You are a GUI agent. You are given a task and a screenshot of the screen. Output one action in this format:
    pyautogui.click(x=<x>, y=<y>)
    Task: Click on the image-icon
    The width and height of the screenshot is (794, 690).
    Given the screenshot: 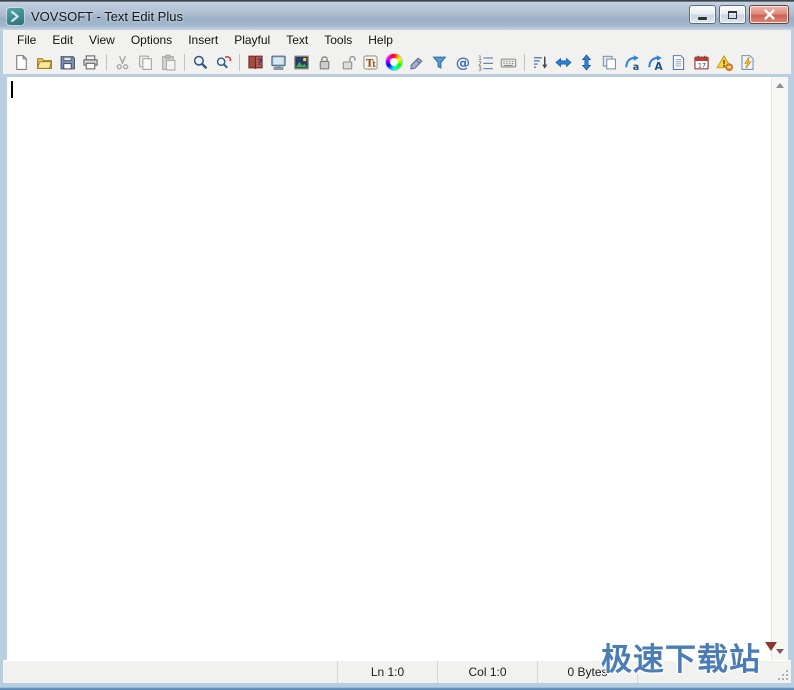 What is the action you would take?
    pyautogui.click(x=301, y=62)
    